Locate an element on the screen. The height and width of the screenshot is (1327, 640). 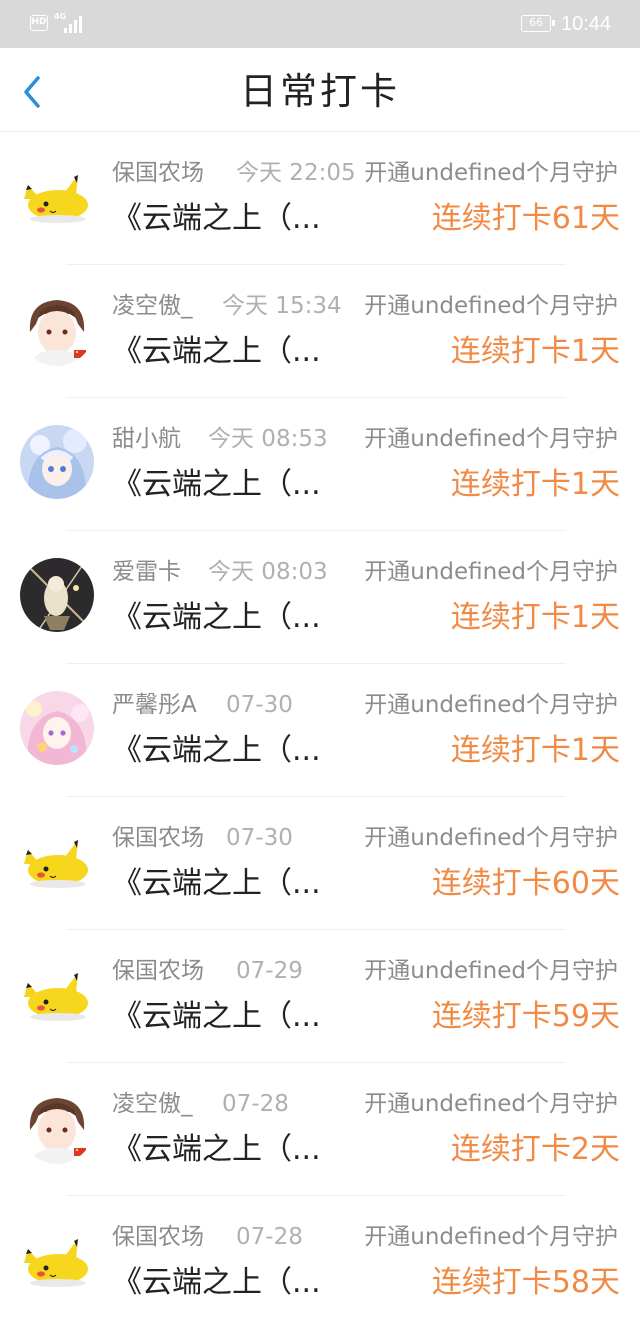
page-title: 日常打卡 is located at coordinates (320, 91).